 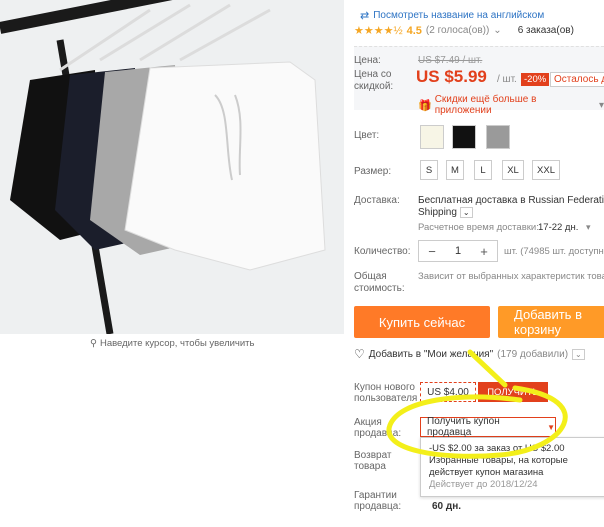 I want to click on heart-icon: ♡, so click(x=359, y=354).